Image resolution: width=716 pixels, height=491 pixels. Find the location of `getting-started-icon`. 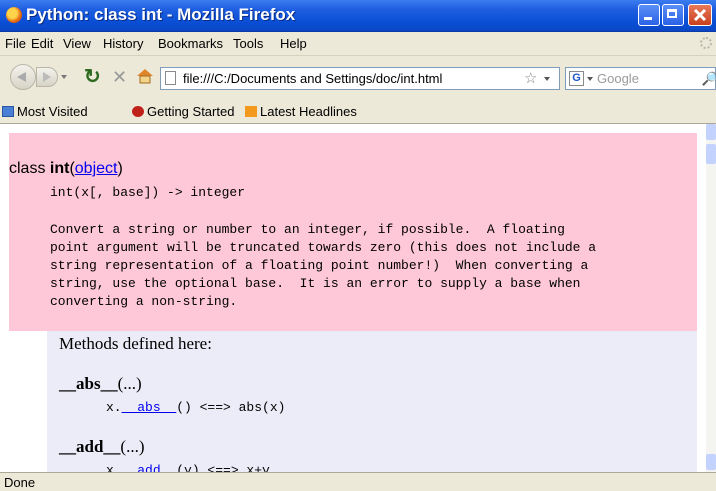

getting-started-icon is located at coordinates (138, 111).